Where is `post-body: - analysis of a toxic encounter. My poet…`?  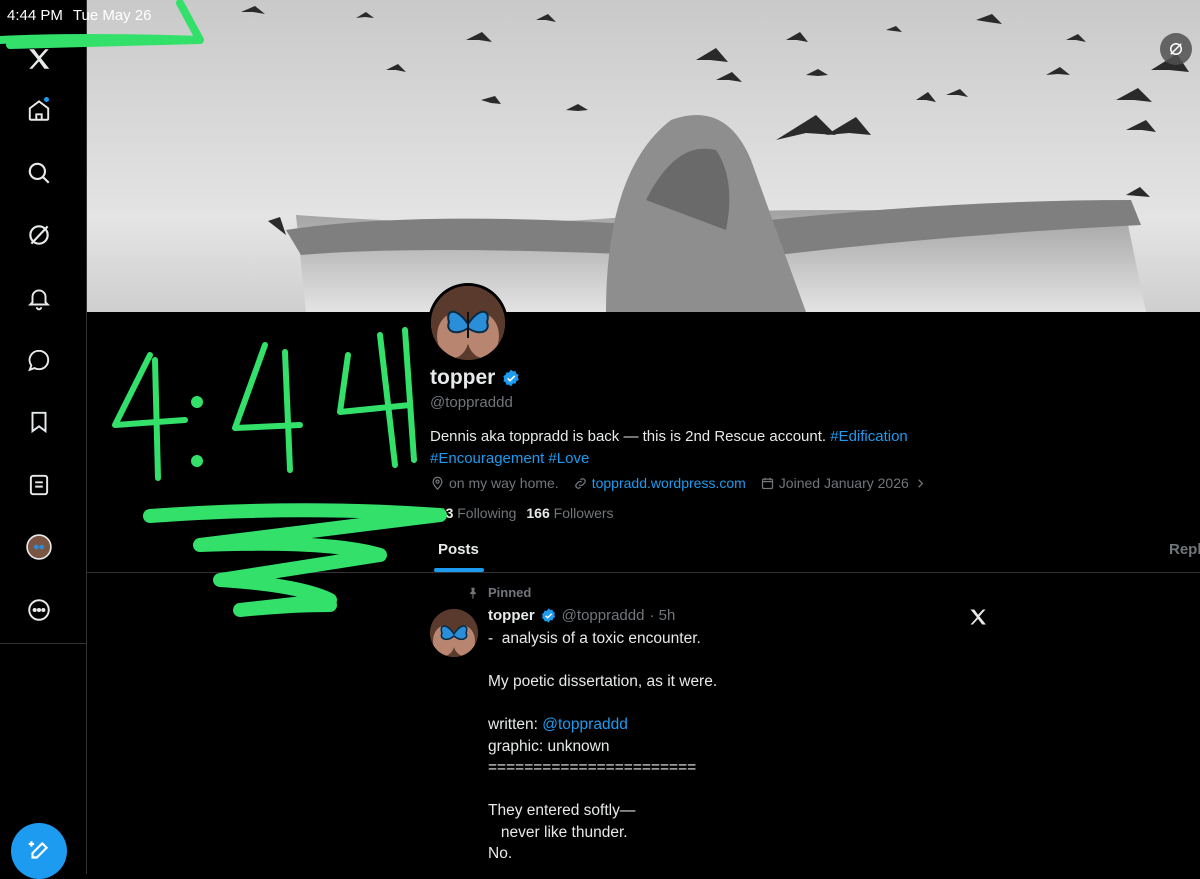
post-body: - analysis of a toxic encounter. My poet… is located at coordinates (603, 746).